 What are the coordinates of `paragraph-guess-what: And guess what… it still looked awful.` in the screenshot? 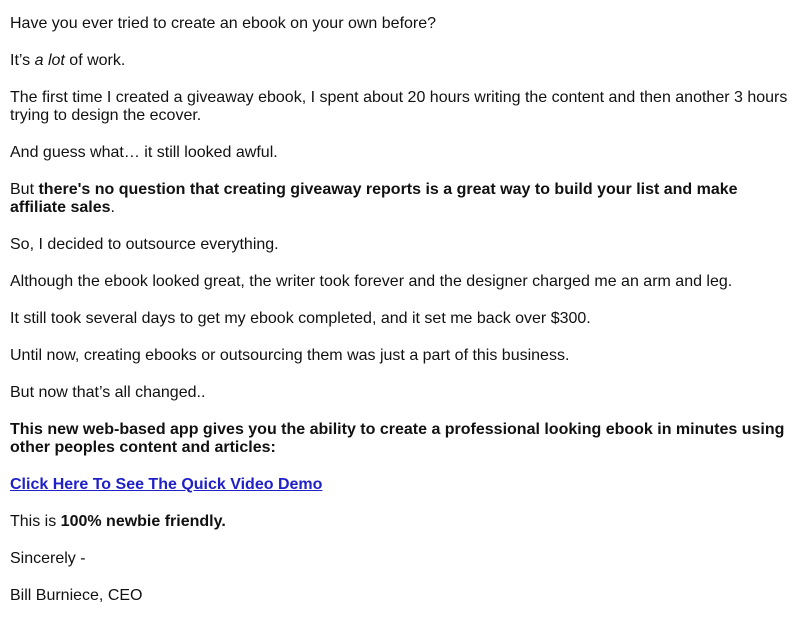 It's located at (144, 152).